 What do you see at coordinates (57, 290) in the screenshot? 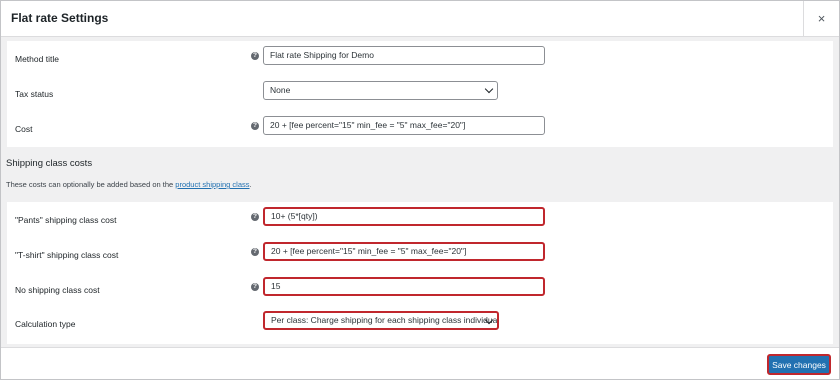
I see `no-class-cost-label: No shipping class cost` at bounding box center [57, 290].